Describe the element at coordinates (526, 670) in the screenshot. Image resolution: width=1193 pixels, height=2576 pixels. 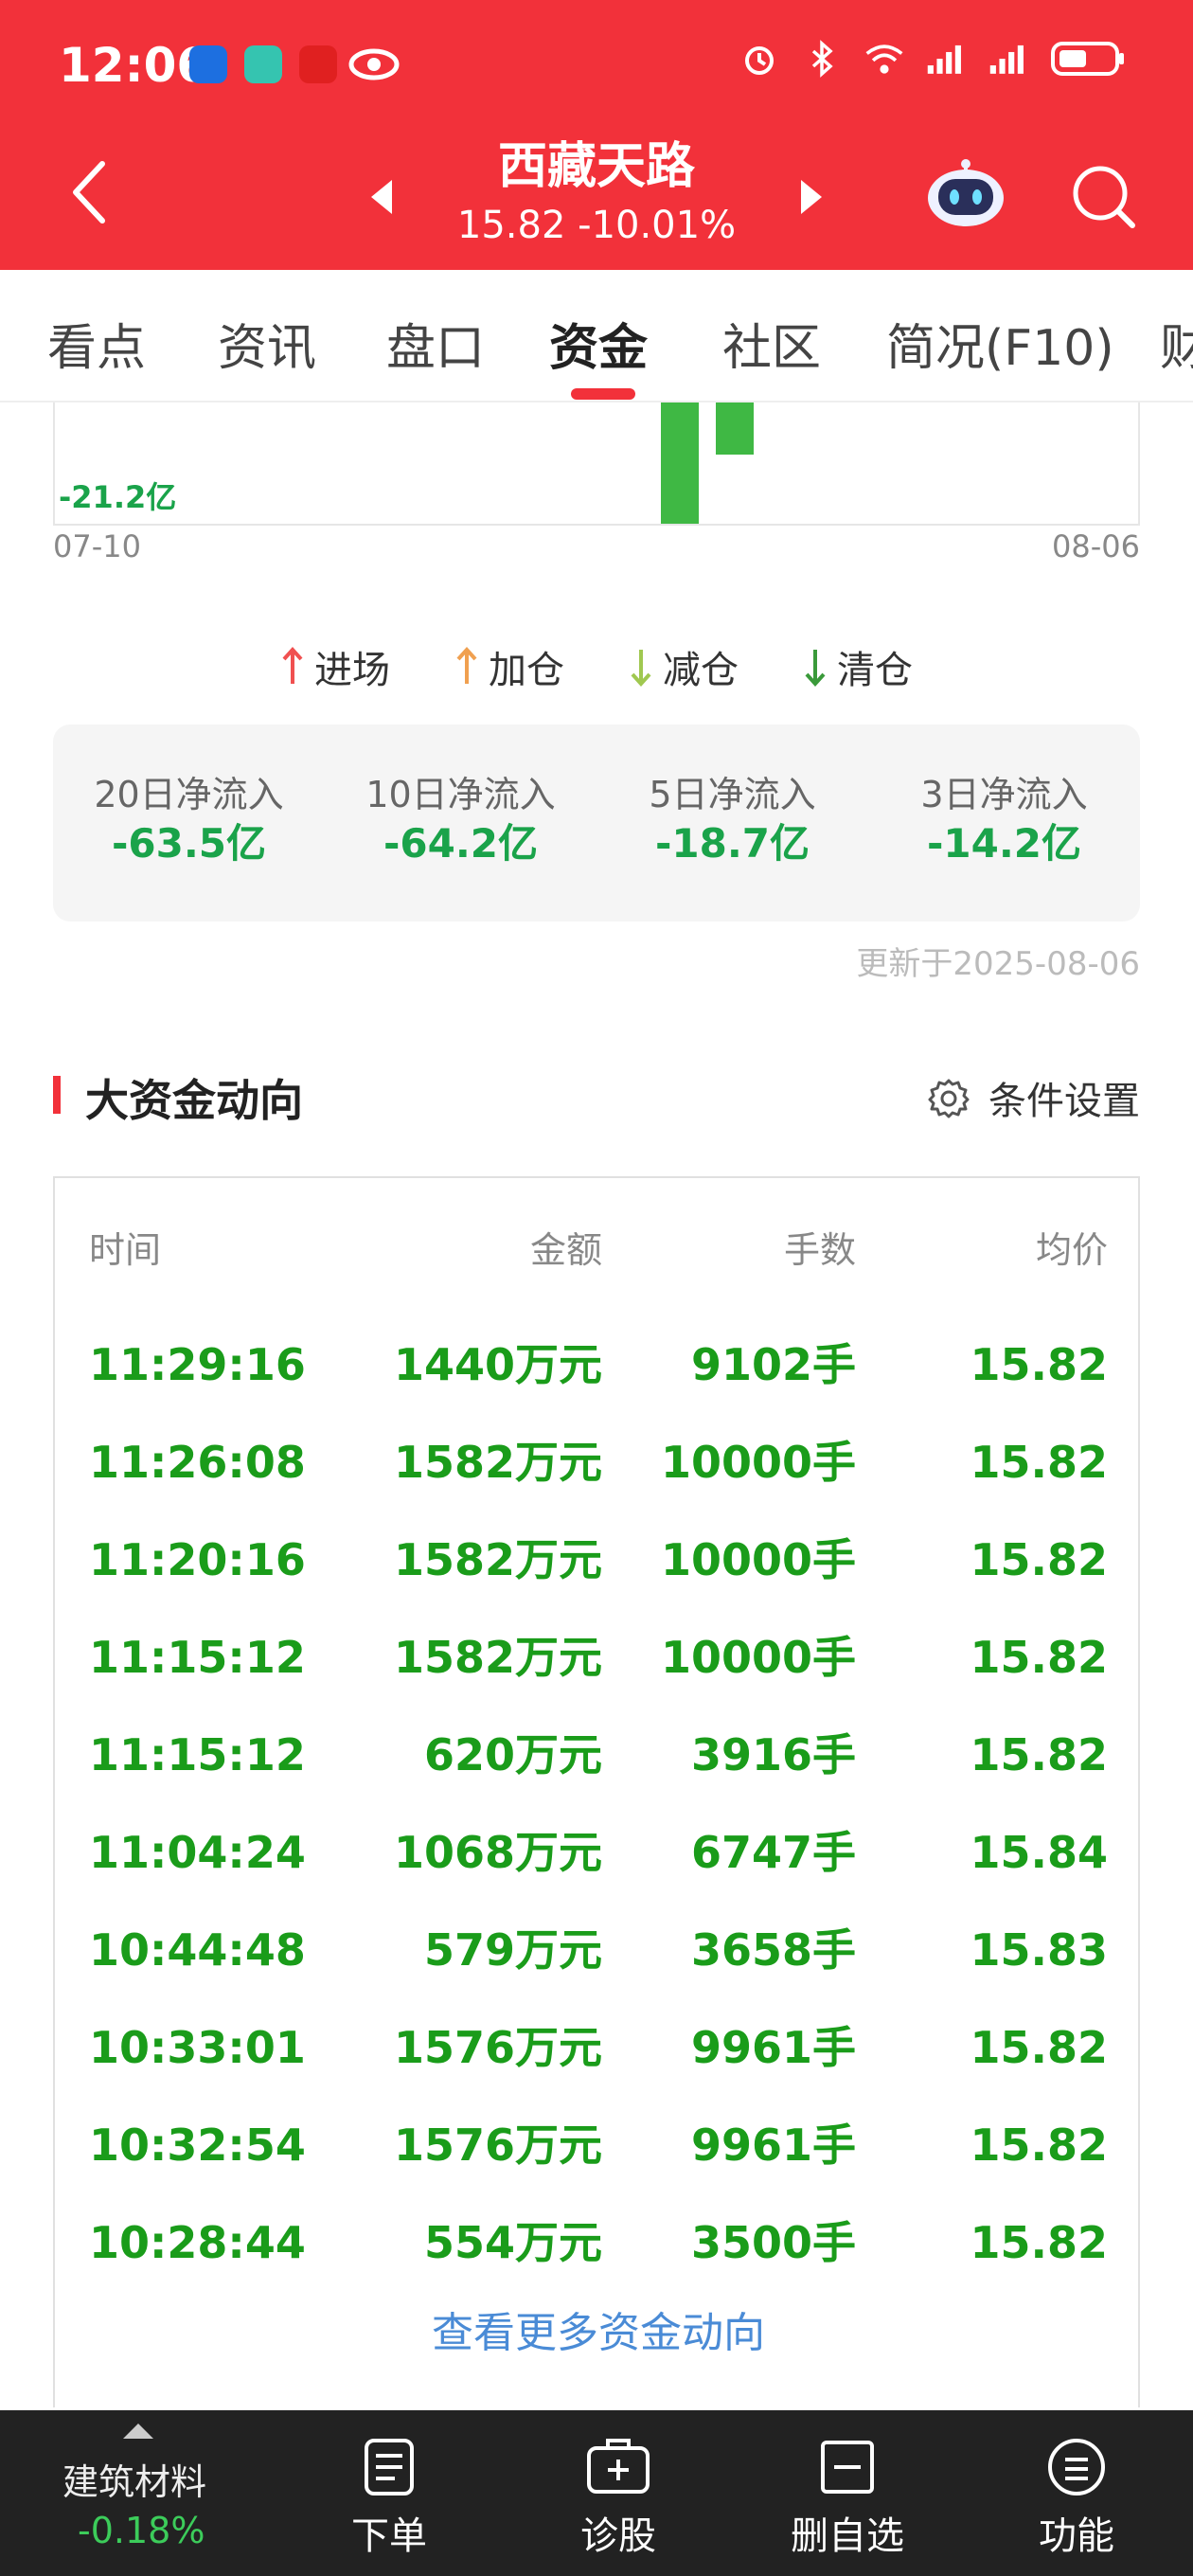
I see `legend-label: 加仓` at that location.